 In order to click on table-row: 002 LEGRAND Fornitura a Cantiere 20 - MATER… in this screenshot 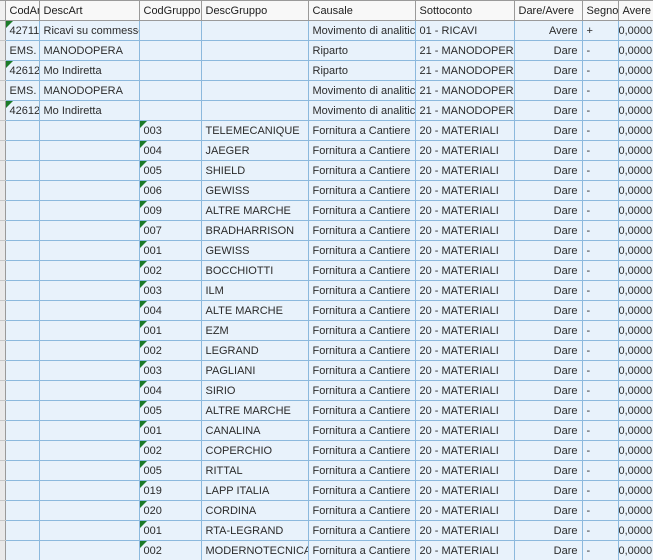, I will do `click(326, 350)`.